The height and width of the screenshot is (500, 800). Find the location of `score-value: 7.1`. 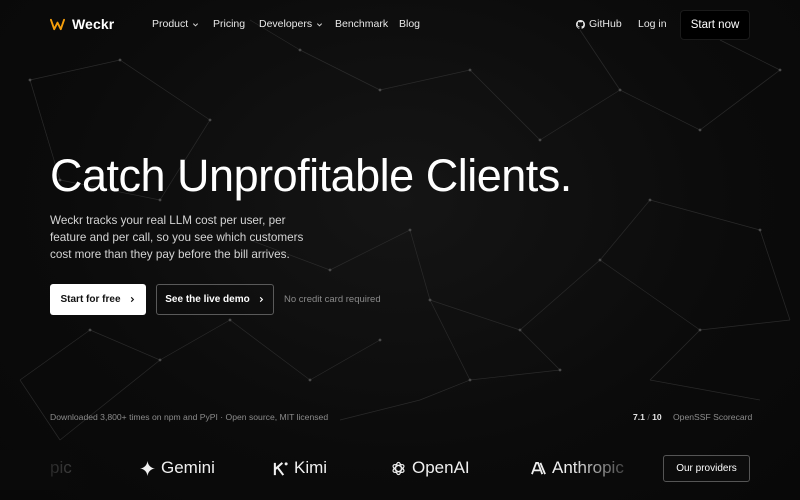

score-value: 7.1 is located at coordinates (639, 417).